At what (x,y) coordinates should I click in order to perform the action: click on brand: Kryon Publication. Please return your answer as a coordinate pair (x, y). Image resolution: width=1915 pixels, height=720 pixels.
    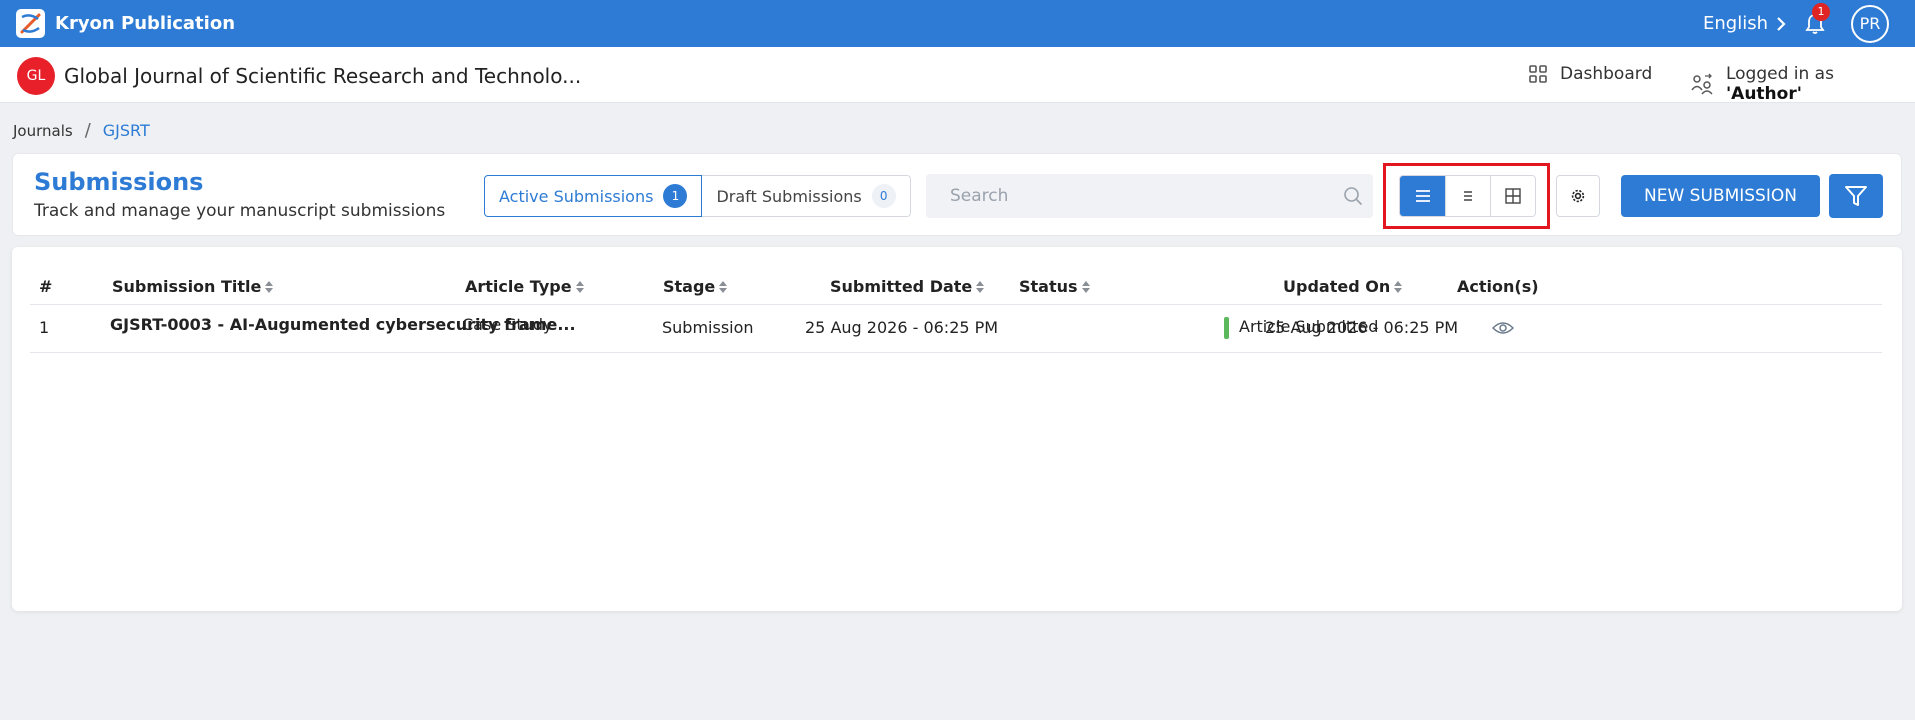
    Looking at the image, I should click on (125, 23).